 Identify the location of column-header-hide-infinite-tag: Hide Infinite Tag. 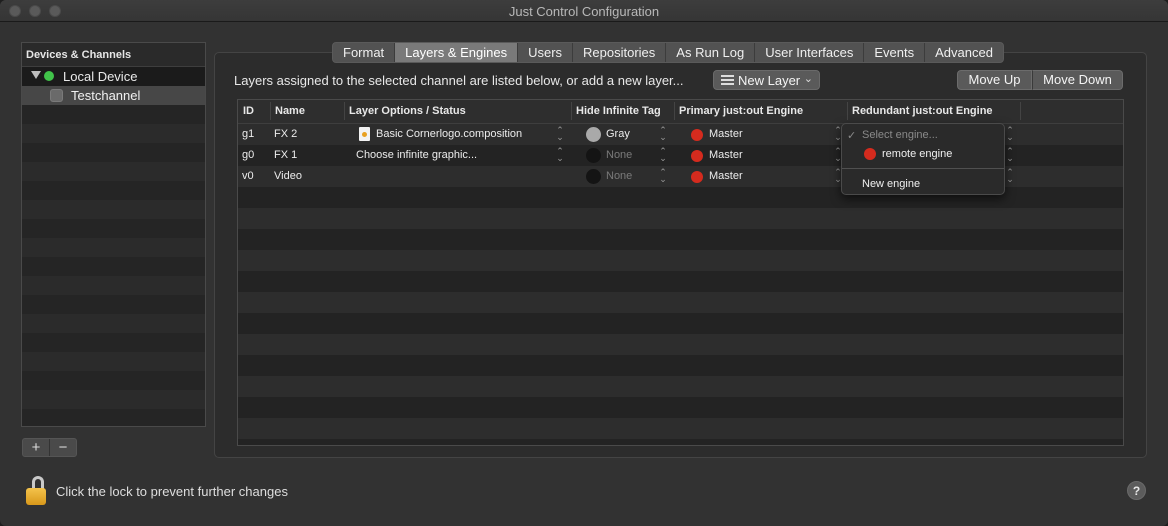
(618, 111).